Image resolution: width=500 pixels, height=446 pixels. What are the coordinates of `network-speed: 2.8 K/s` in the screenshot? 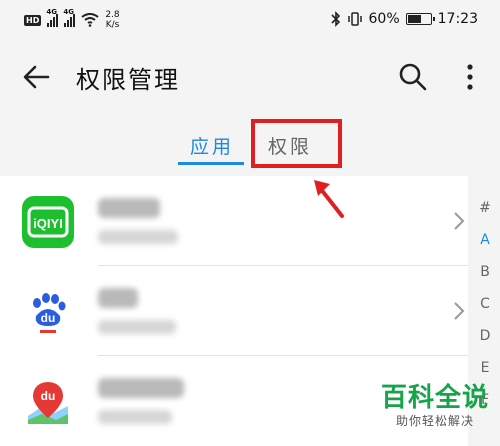 It's located at (112, 20).